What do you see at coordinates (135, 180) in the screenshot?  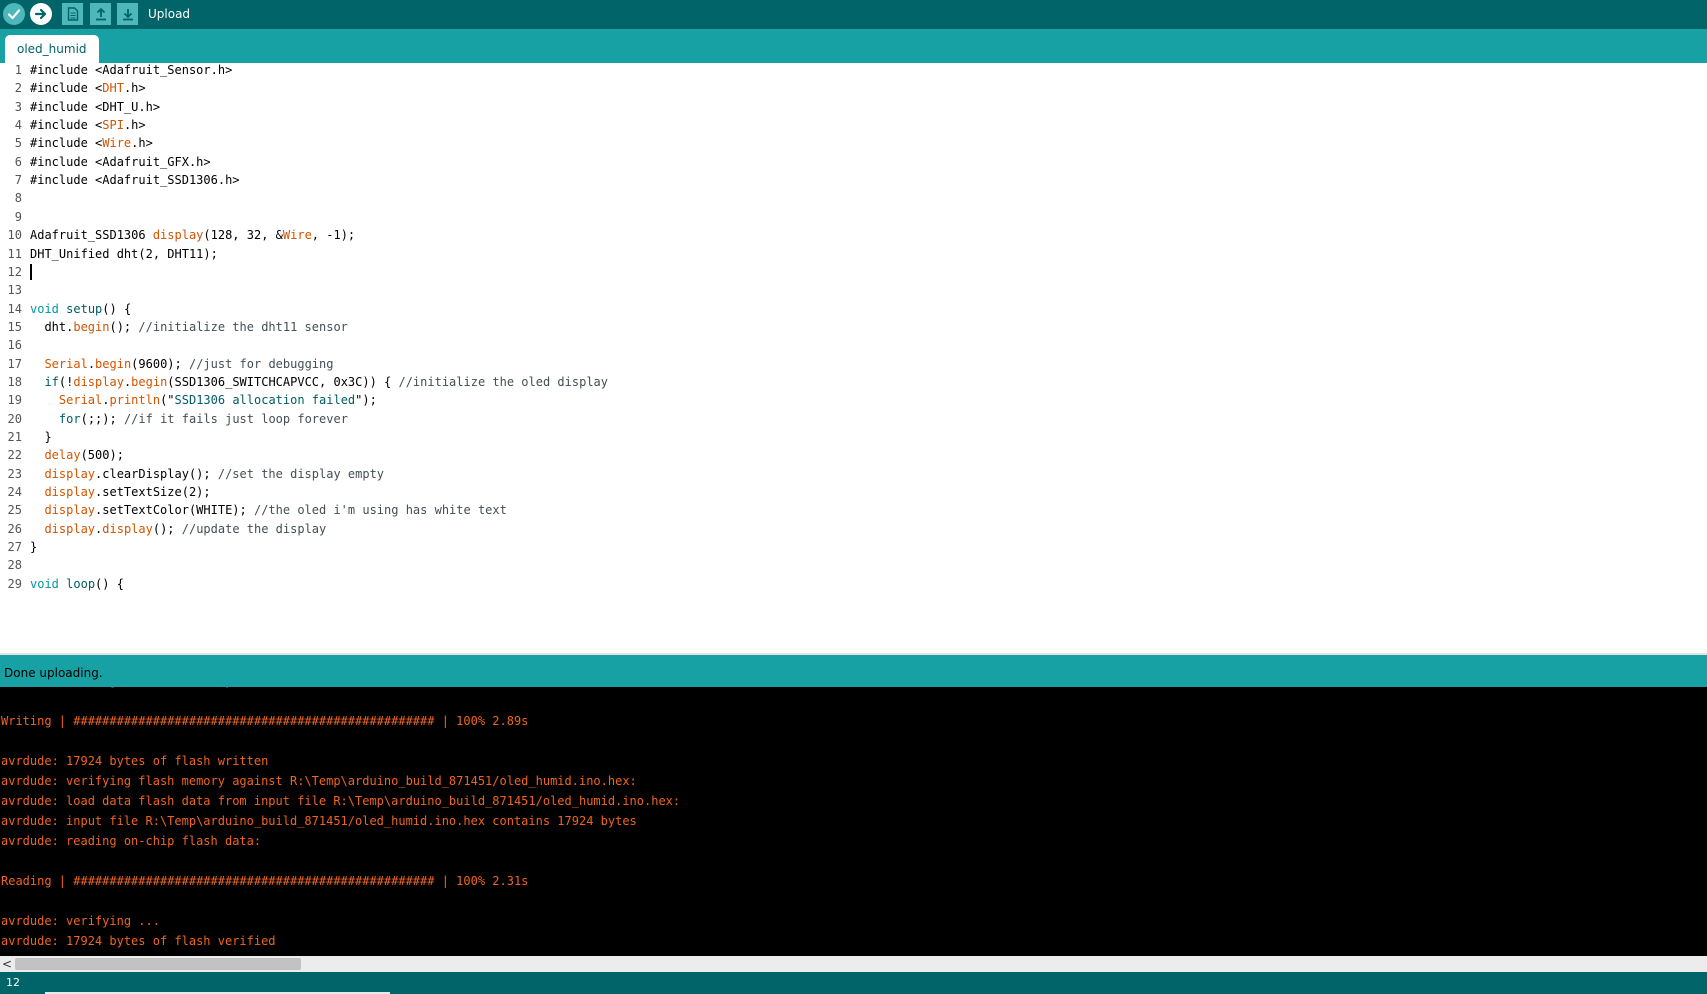 I see `code-text: #include <Adafruit_SSD1306.h>` at bounding box center [135, 180].